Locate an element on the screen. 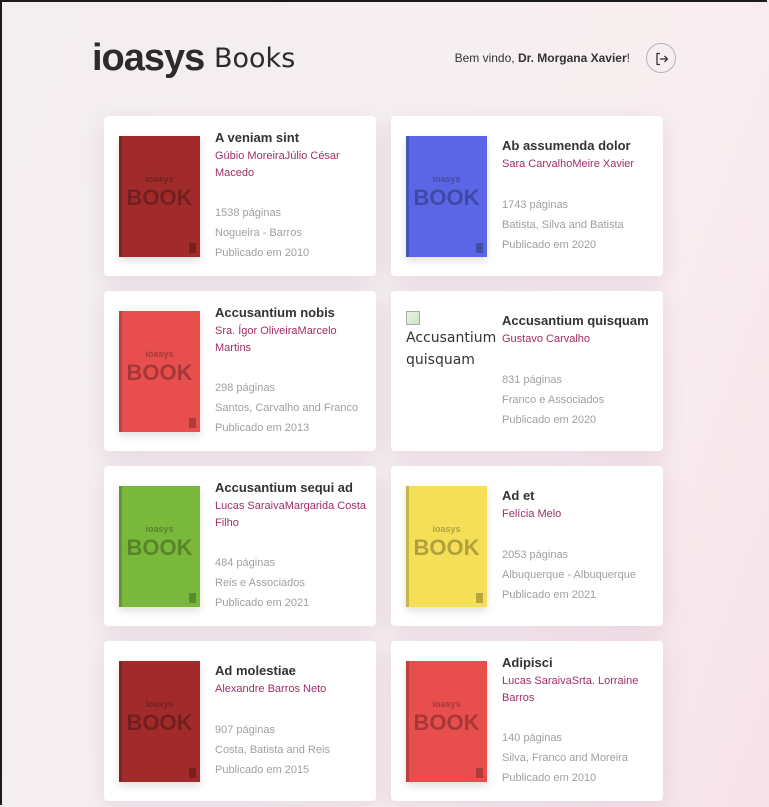 The width and height of the screenshot is (769, 807). book-info: Ad et Felícia Melo is located at coordinates (581, 505).